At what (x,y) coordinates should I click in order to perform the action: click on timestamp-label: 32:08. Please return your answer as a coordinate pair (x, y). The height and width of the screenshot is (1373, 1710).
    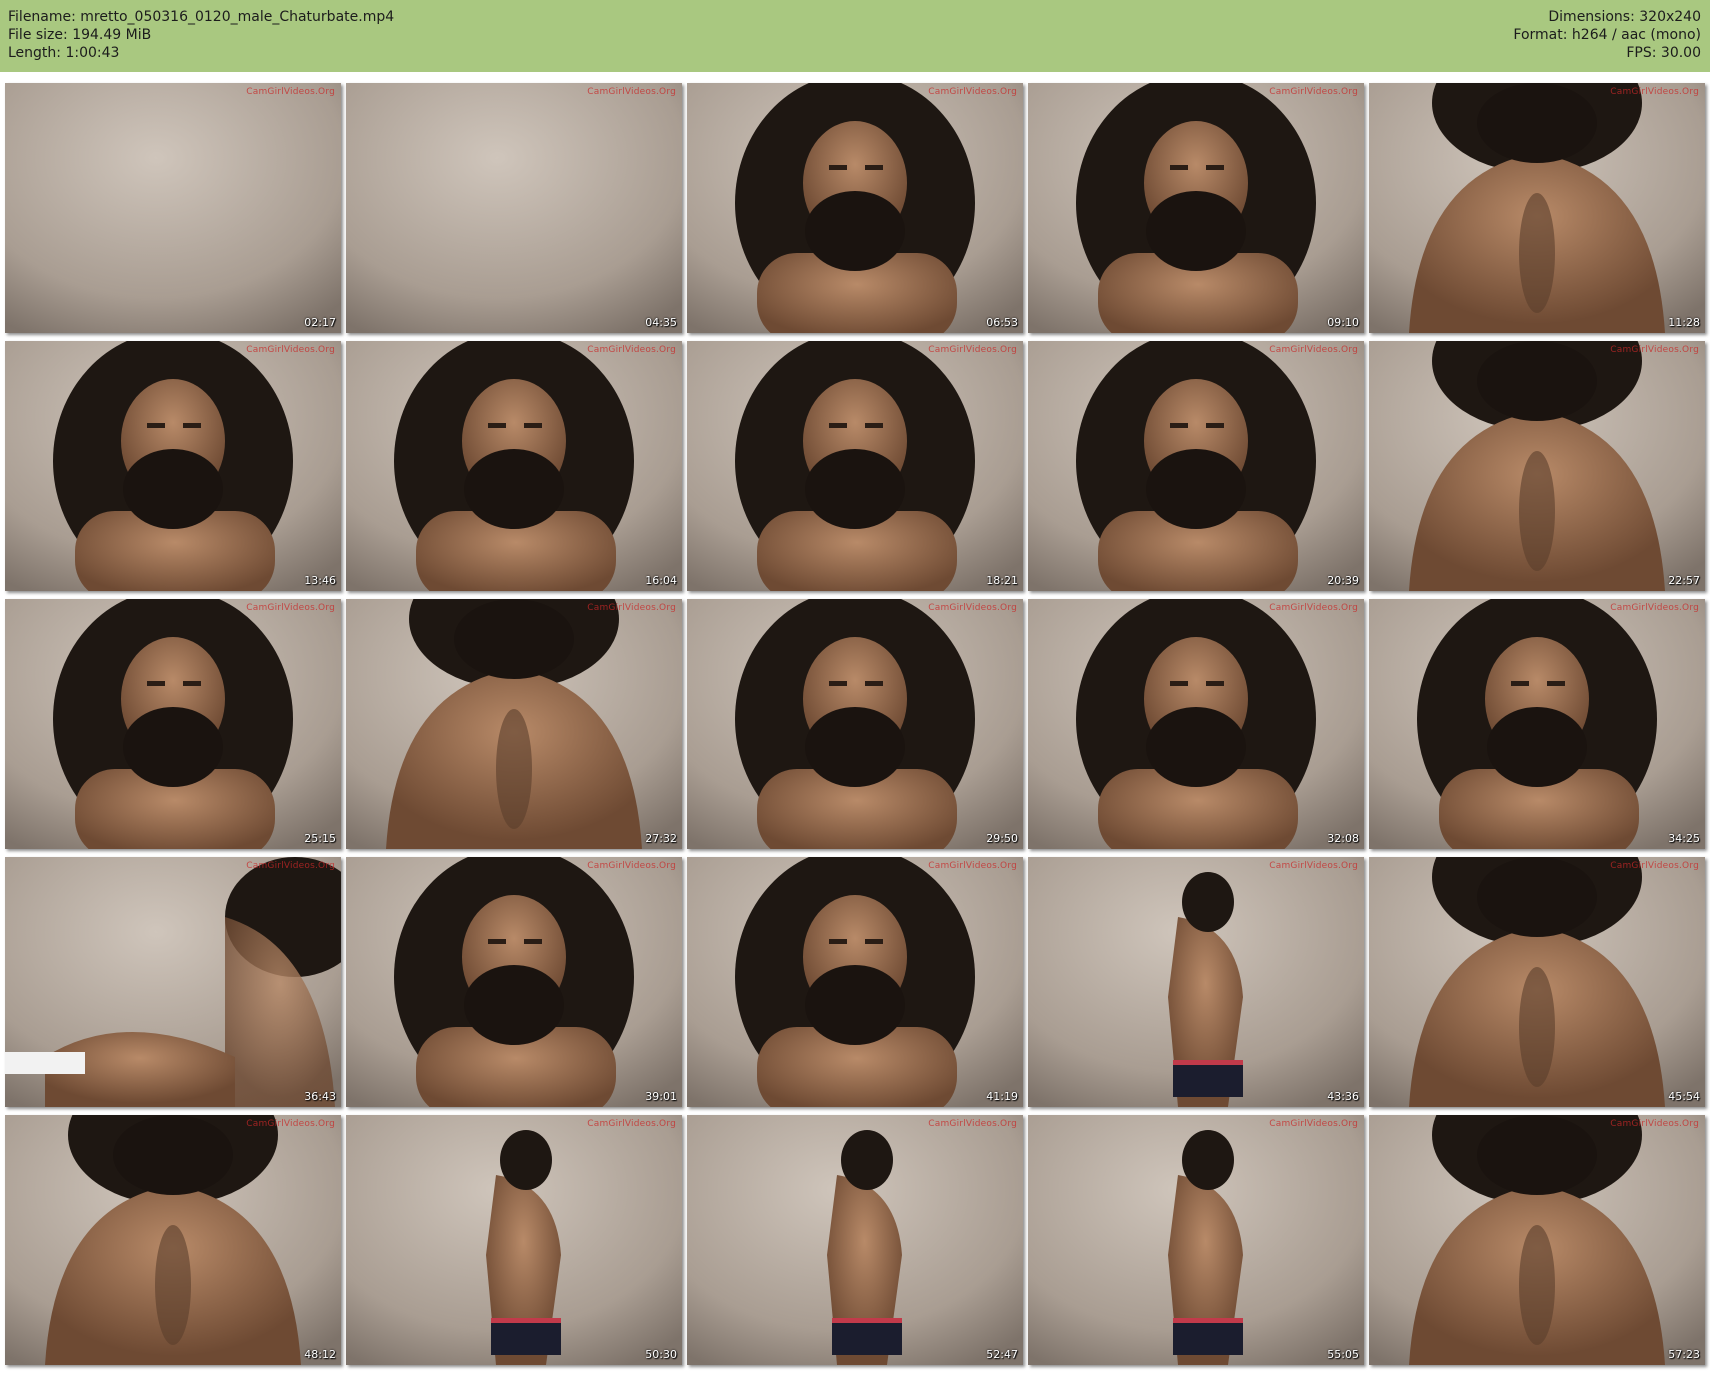
    Looking at the image, I should click on (1343, 838).